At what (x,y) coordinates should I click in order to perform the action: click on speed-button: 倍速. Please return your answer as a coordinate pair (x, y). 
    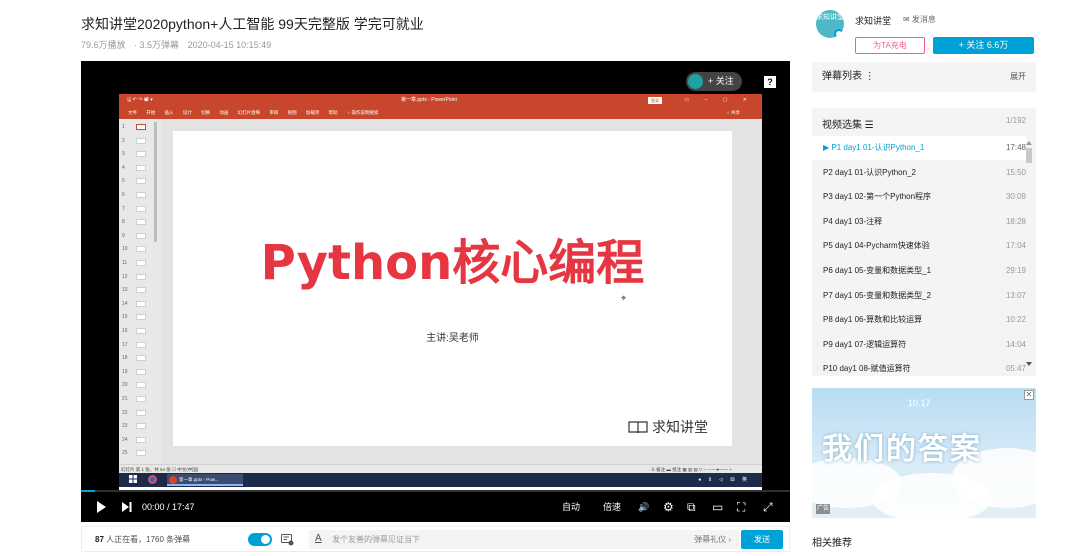
    Looking at the image, I should click on (612, 507).